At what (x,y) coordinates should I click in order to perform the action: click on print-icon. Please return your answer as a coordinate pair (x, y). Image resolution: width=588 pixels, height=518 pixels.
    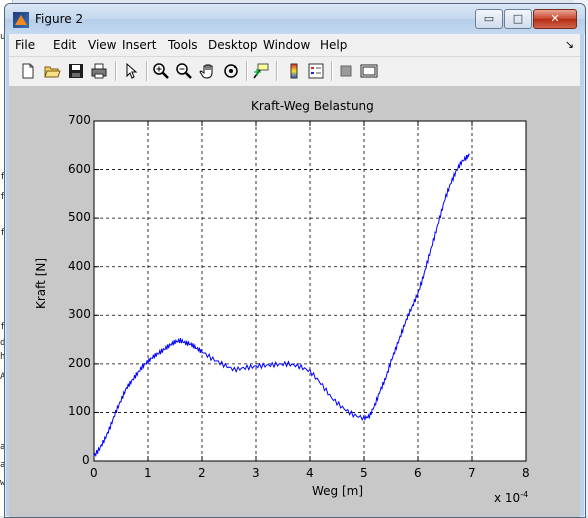
    Looking at the image, I should click on (99, 71).